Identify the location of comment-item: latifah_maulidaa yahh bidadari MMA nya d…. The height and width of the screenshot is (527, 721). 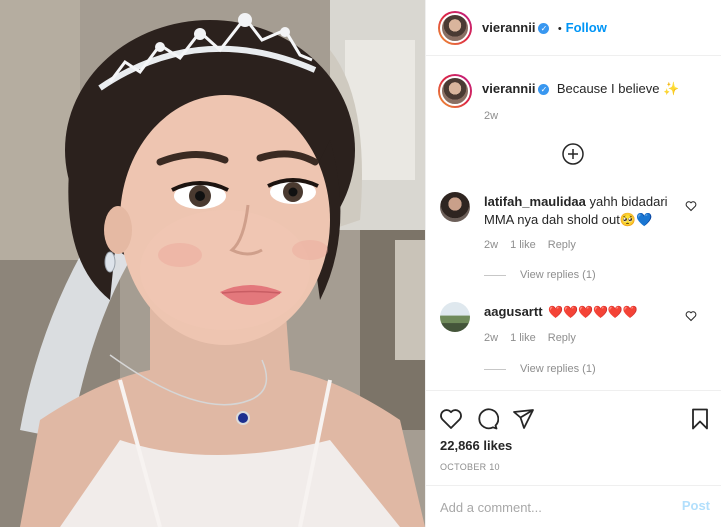
(584, 211).